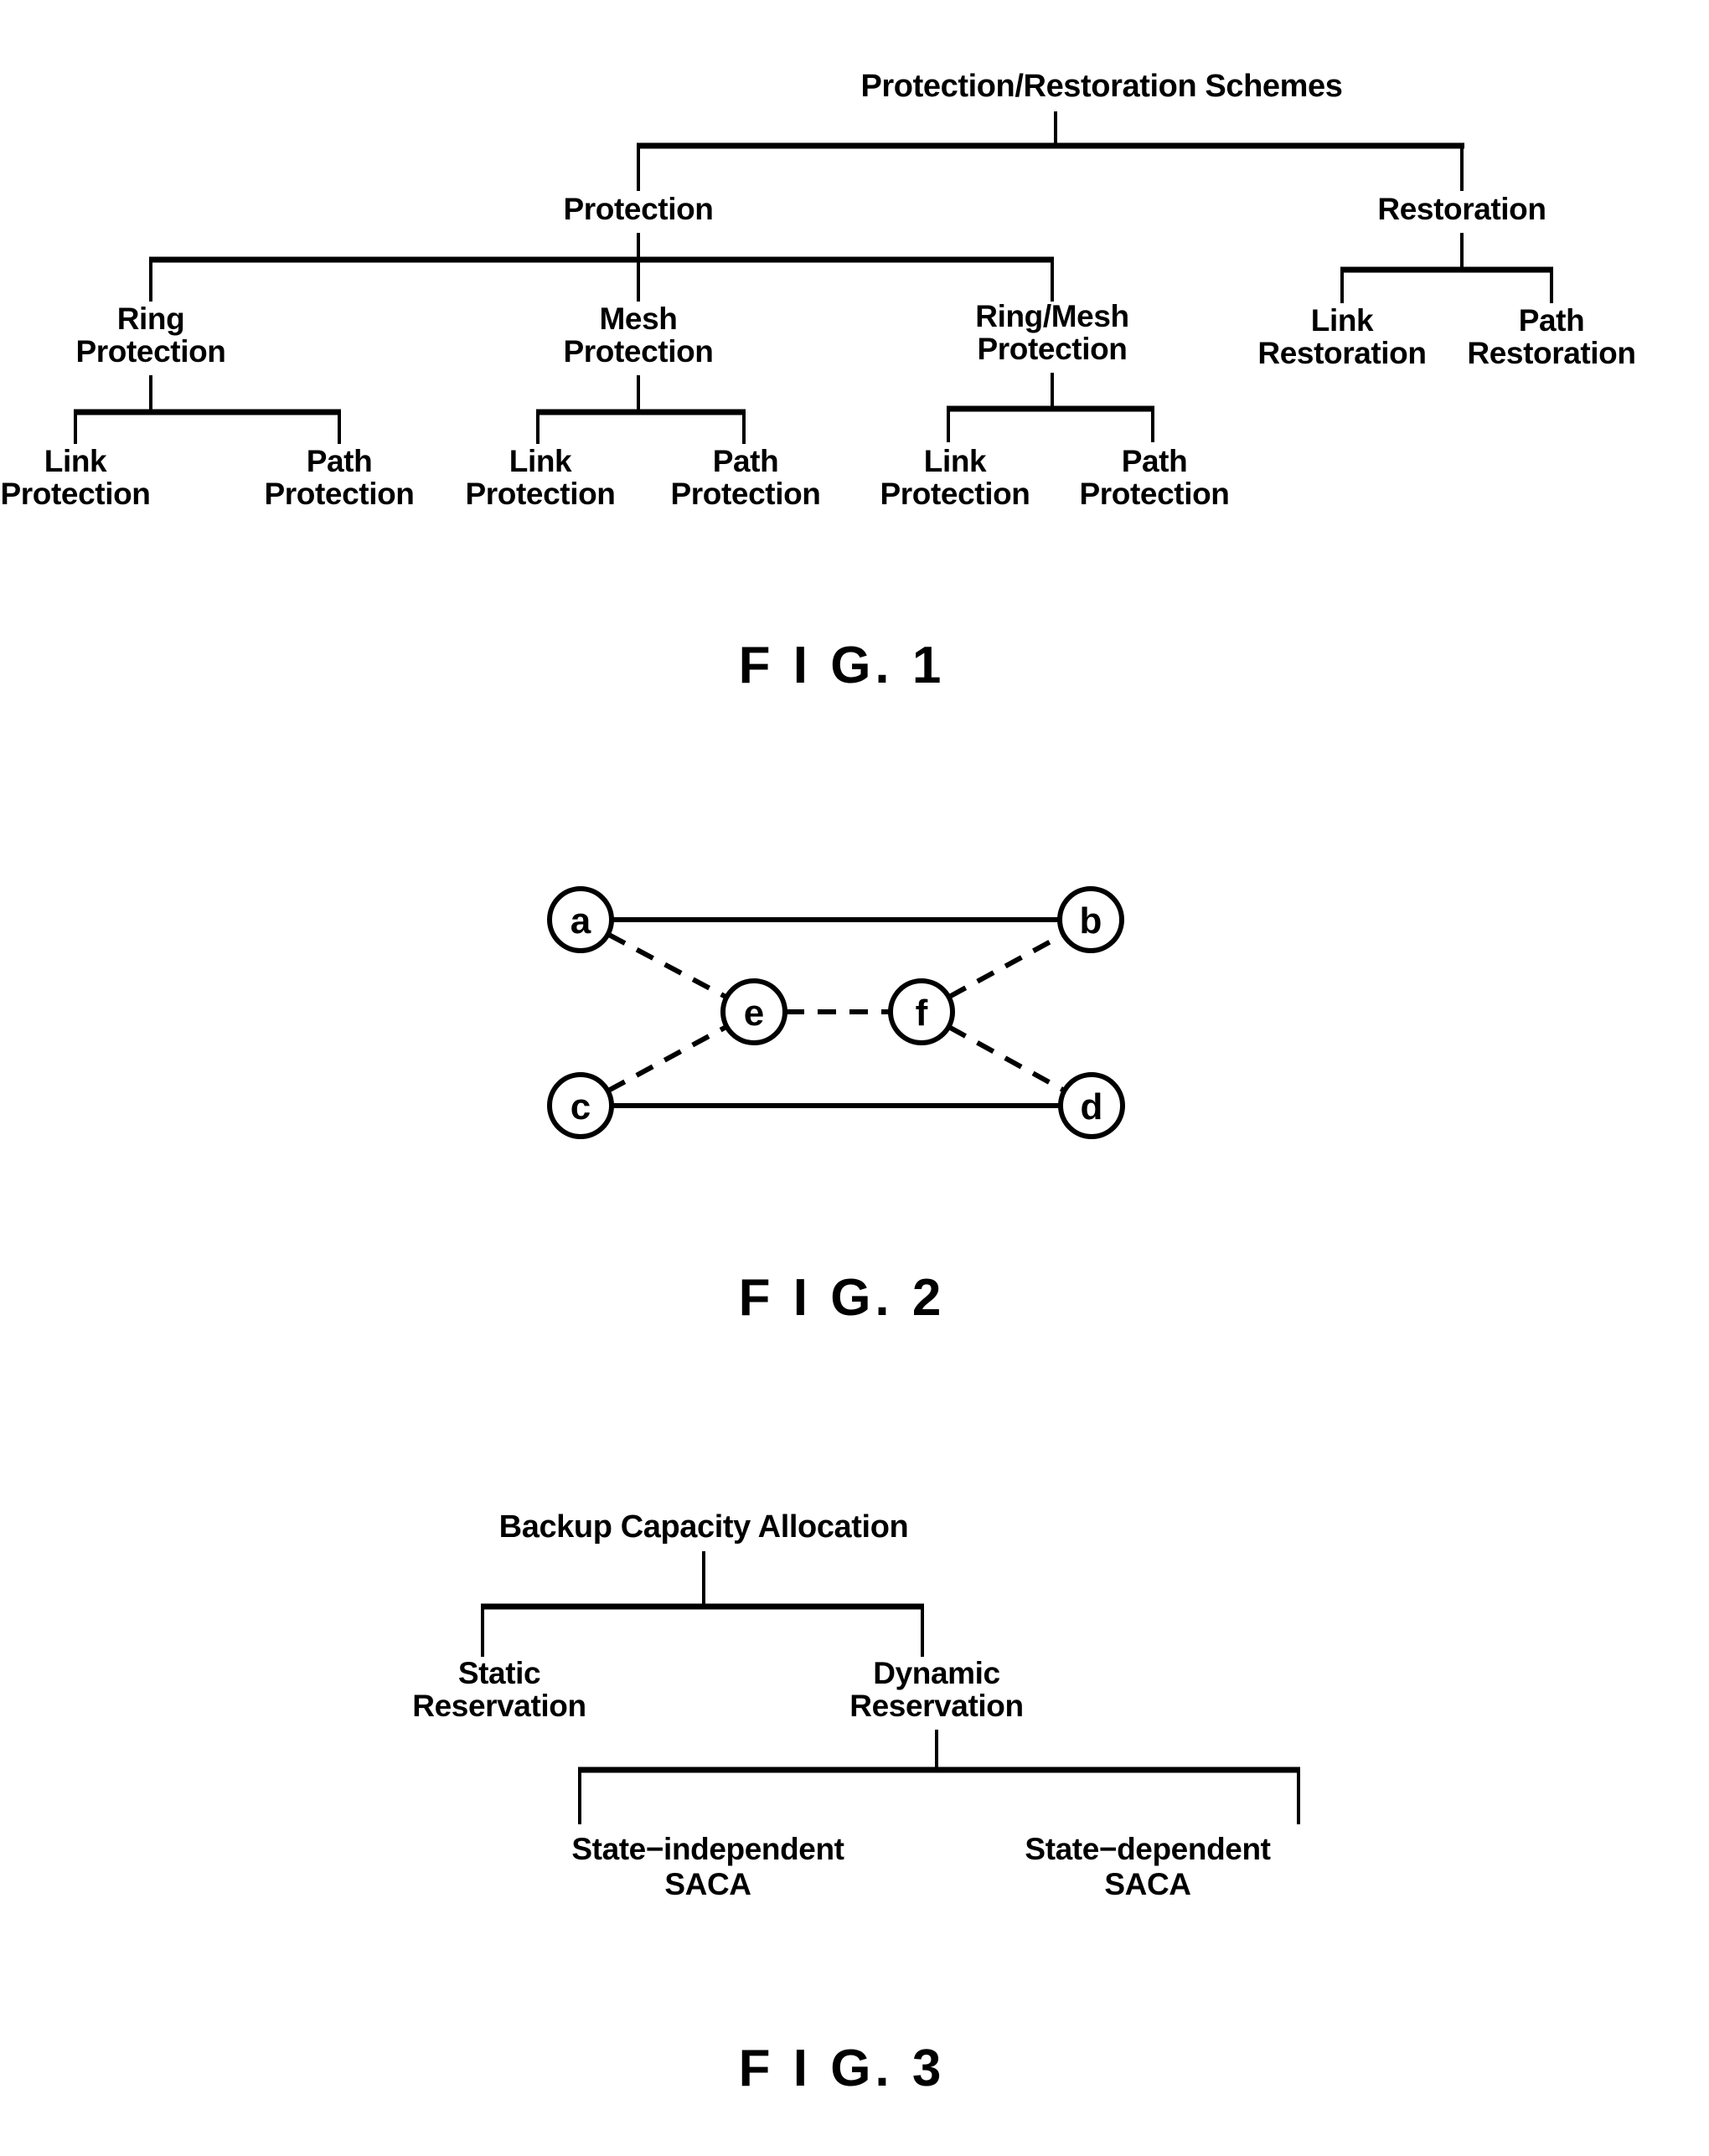 The width and height of the screenshot is (1709, 2156). I want to click on fig1-ringmesh-link-label-line2: Protection, so click(955, 494).